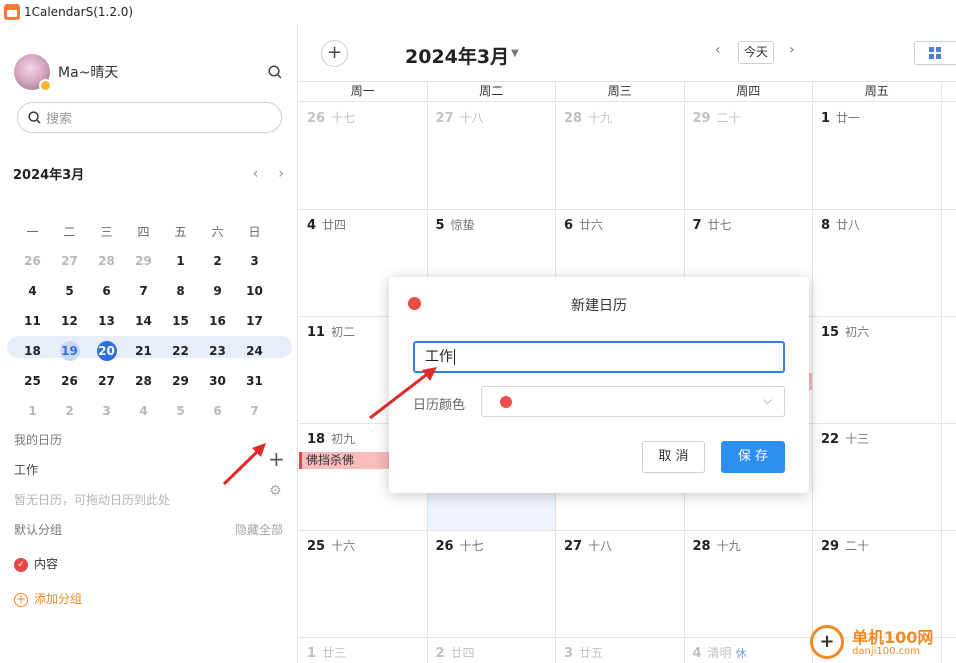  What do you see at coordinates (454, 357) in the screenshot?
I see `text-caret` at bounding box center [454, 357].